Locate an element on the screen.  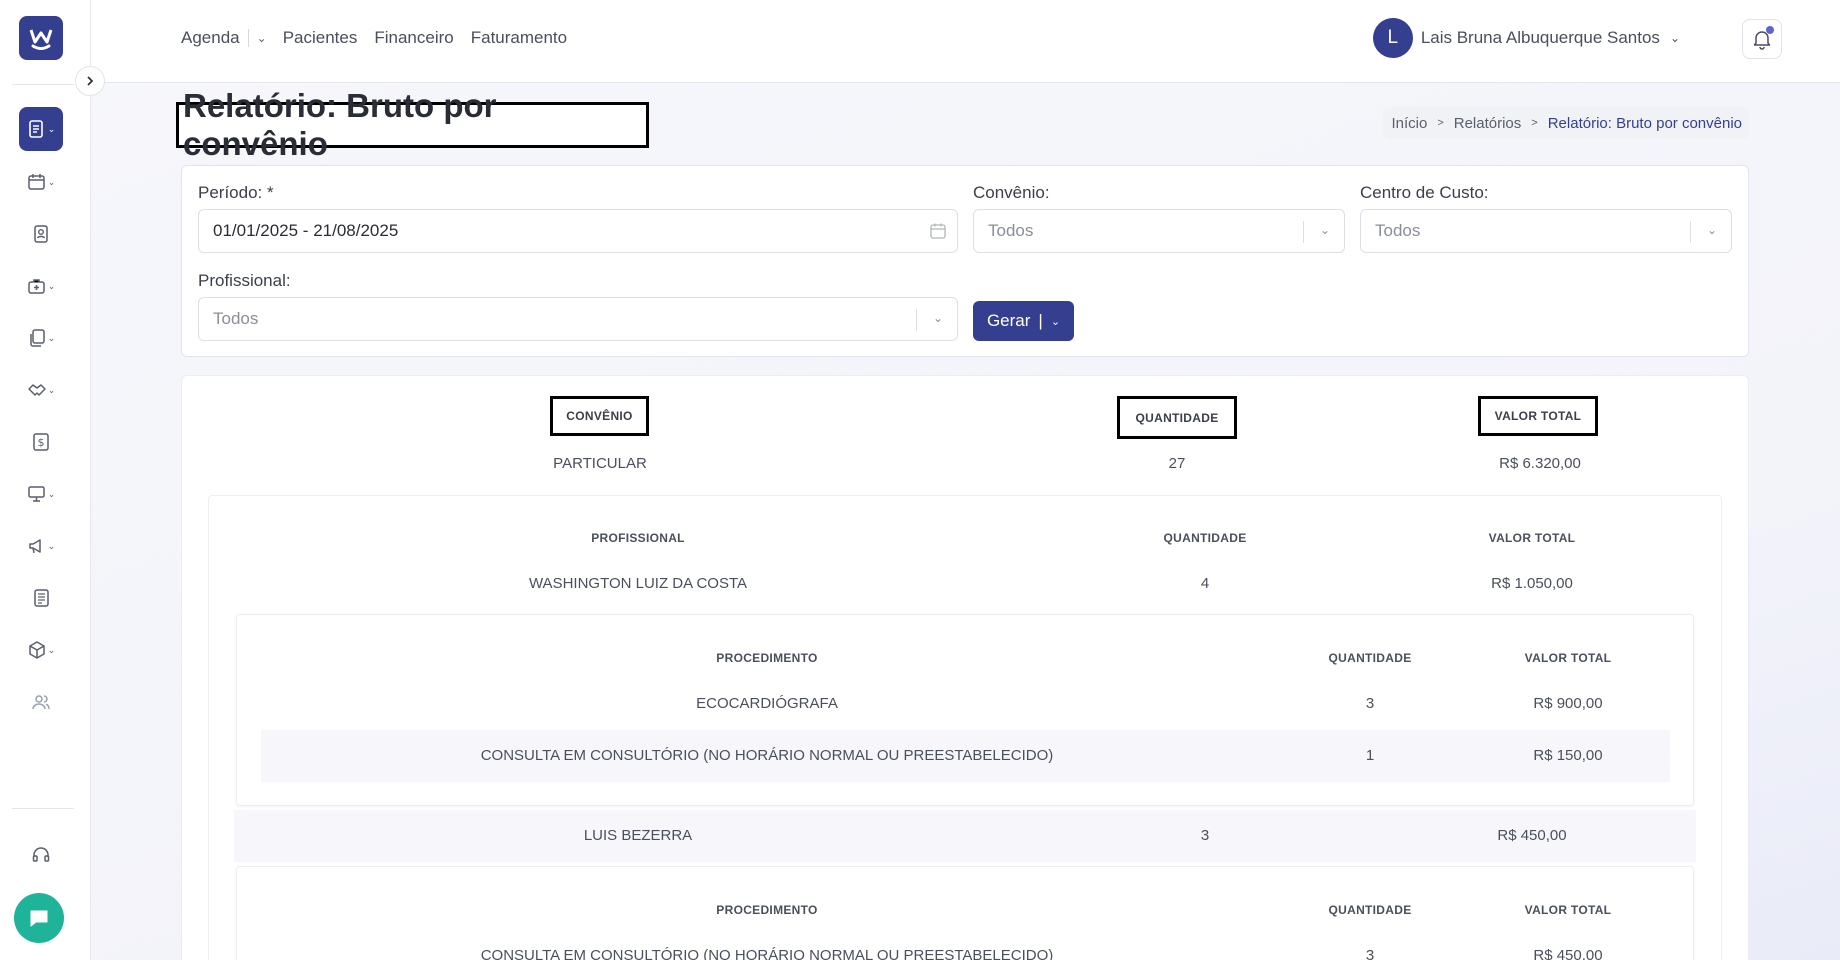
centro-select: Todos ⌄ is located at coordinates (1546, 231).